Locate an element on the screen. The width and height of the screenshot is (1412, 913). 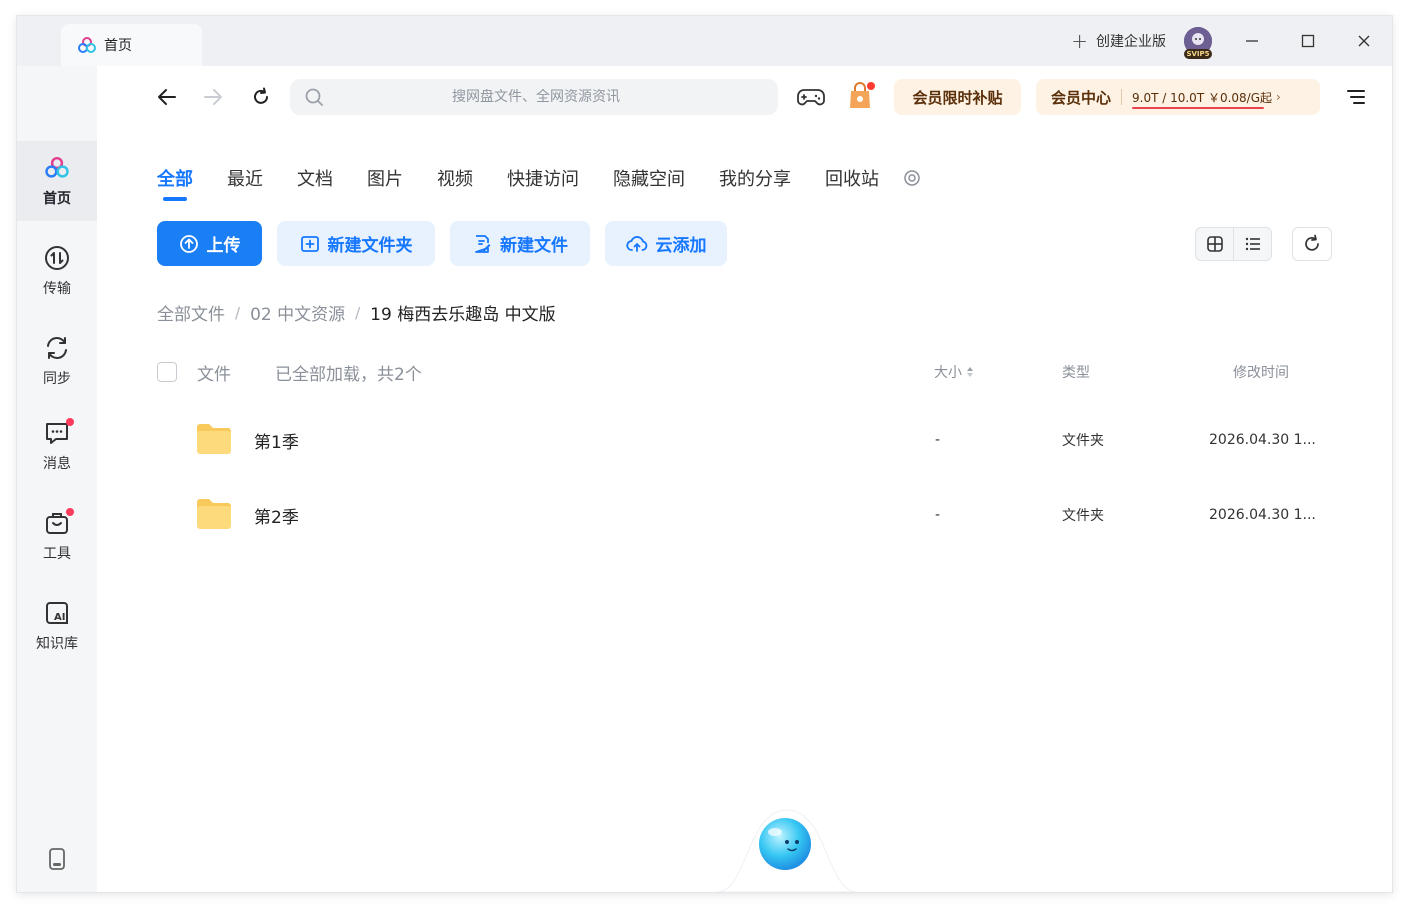
main-menu-button is located at coordinates (1356, 97).